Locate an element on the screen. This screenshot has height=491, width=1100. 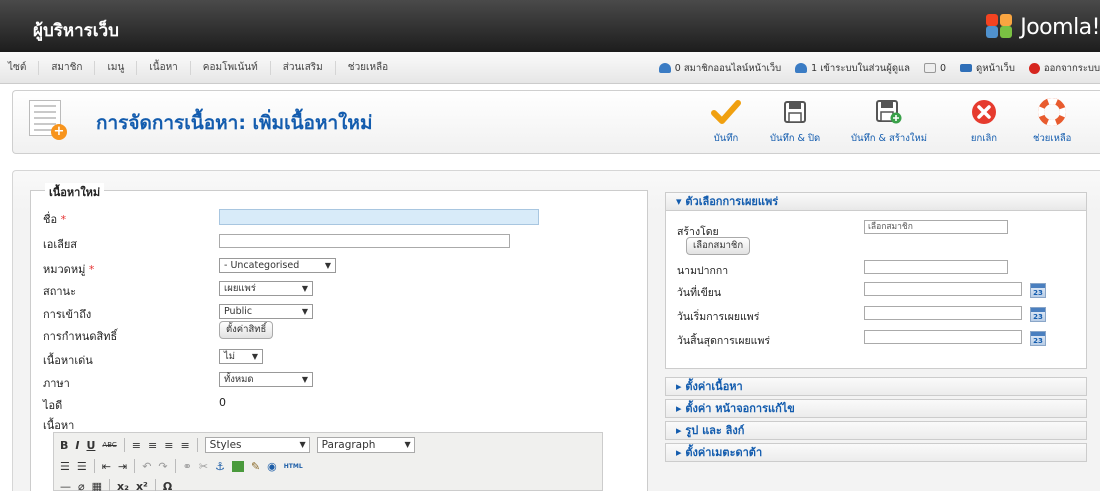
save-button: บันทึก is located at coordinates (726, 121).